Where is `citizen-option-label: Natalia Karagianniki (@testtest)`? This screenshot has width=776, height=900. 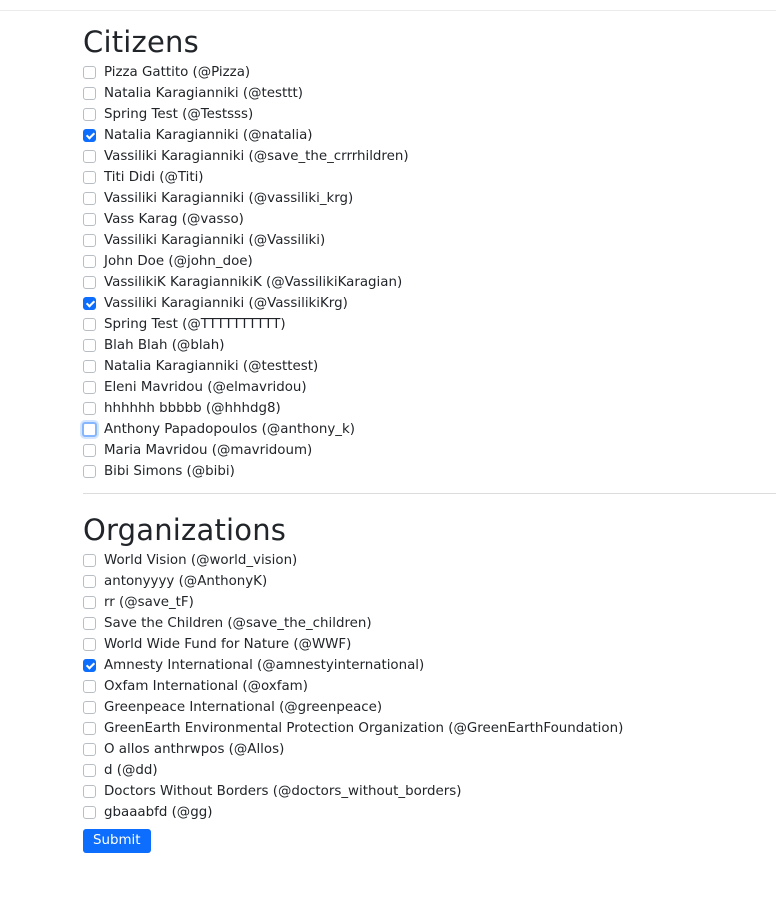 citizen-option-label: Natalia Karagianniki (@testtest) is located at coordinates (211, 366).